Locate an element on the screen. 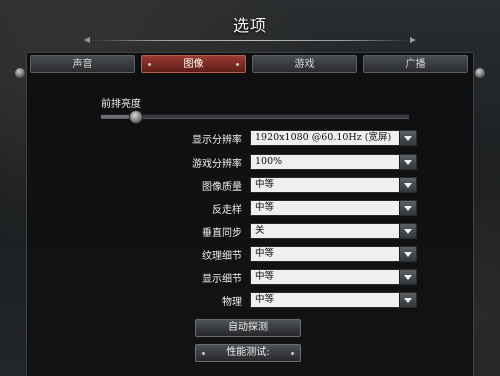 Image resolution: width=500 pixels, height=376 pixels. tab-label: 图像 is located at coordinates (193, 64).